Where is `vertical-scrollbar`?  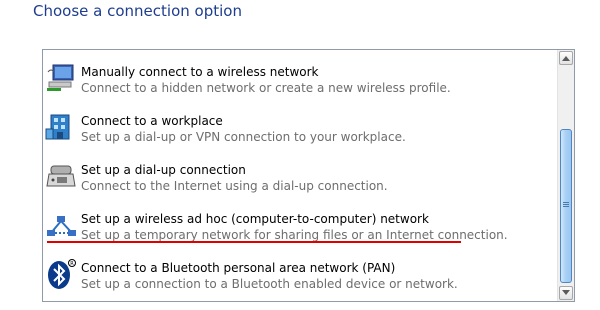 vertical-scrollbar is located at coordinates (565, 175).